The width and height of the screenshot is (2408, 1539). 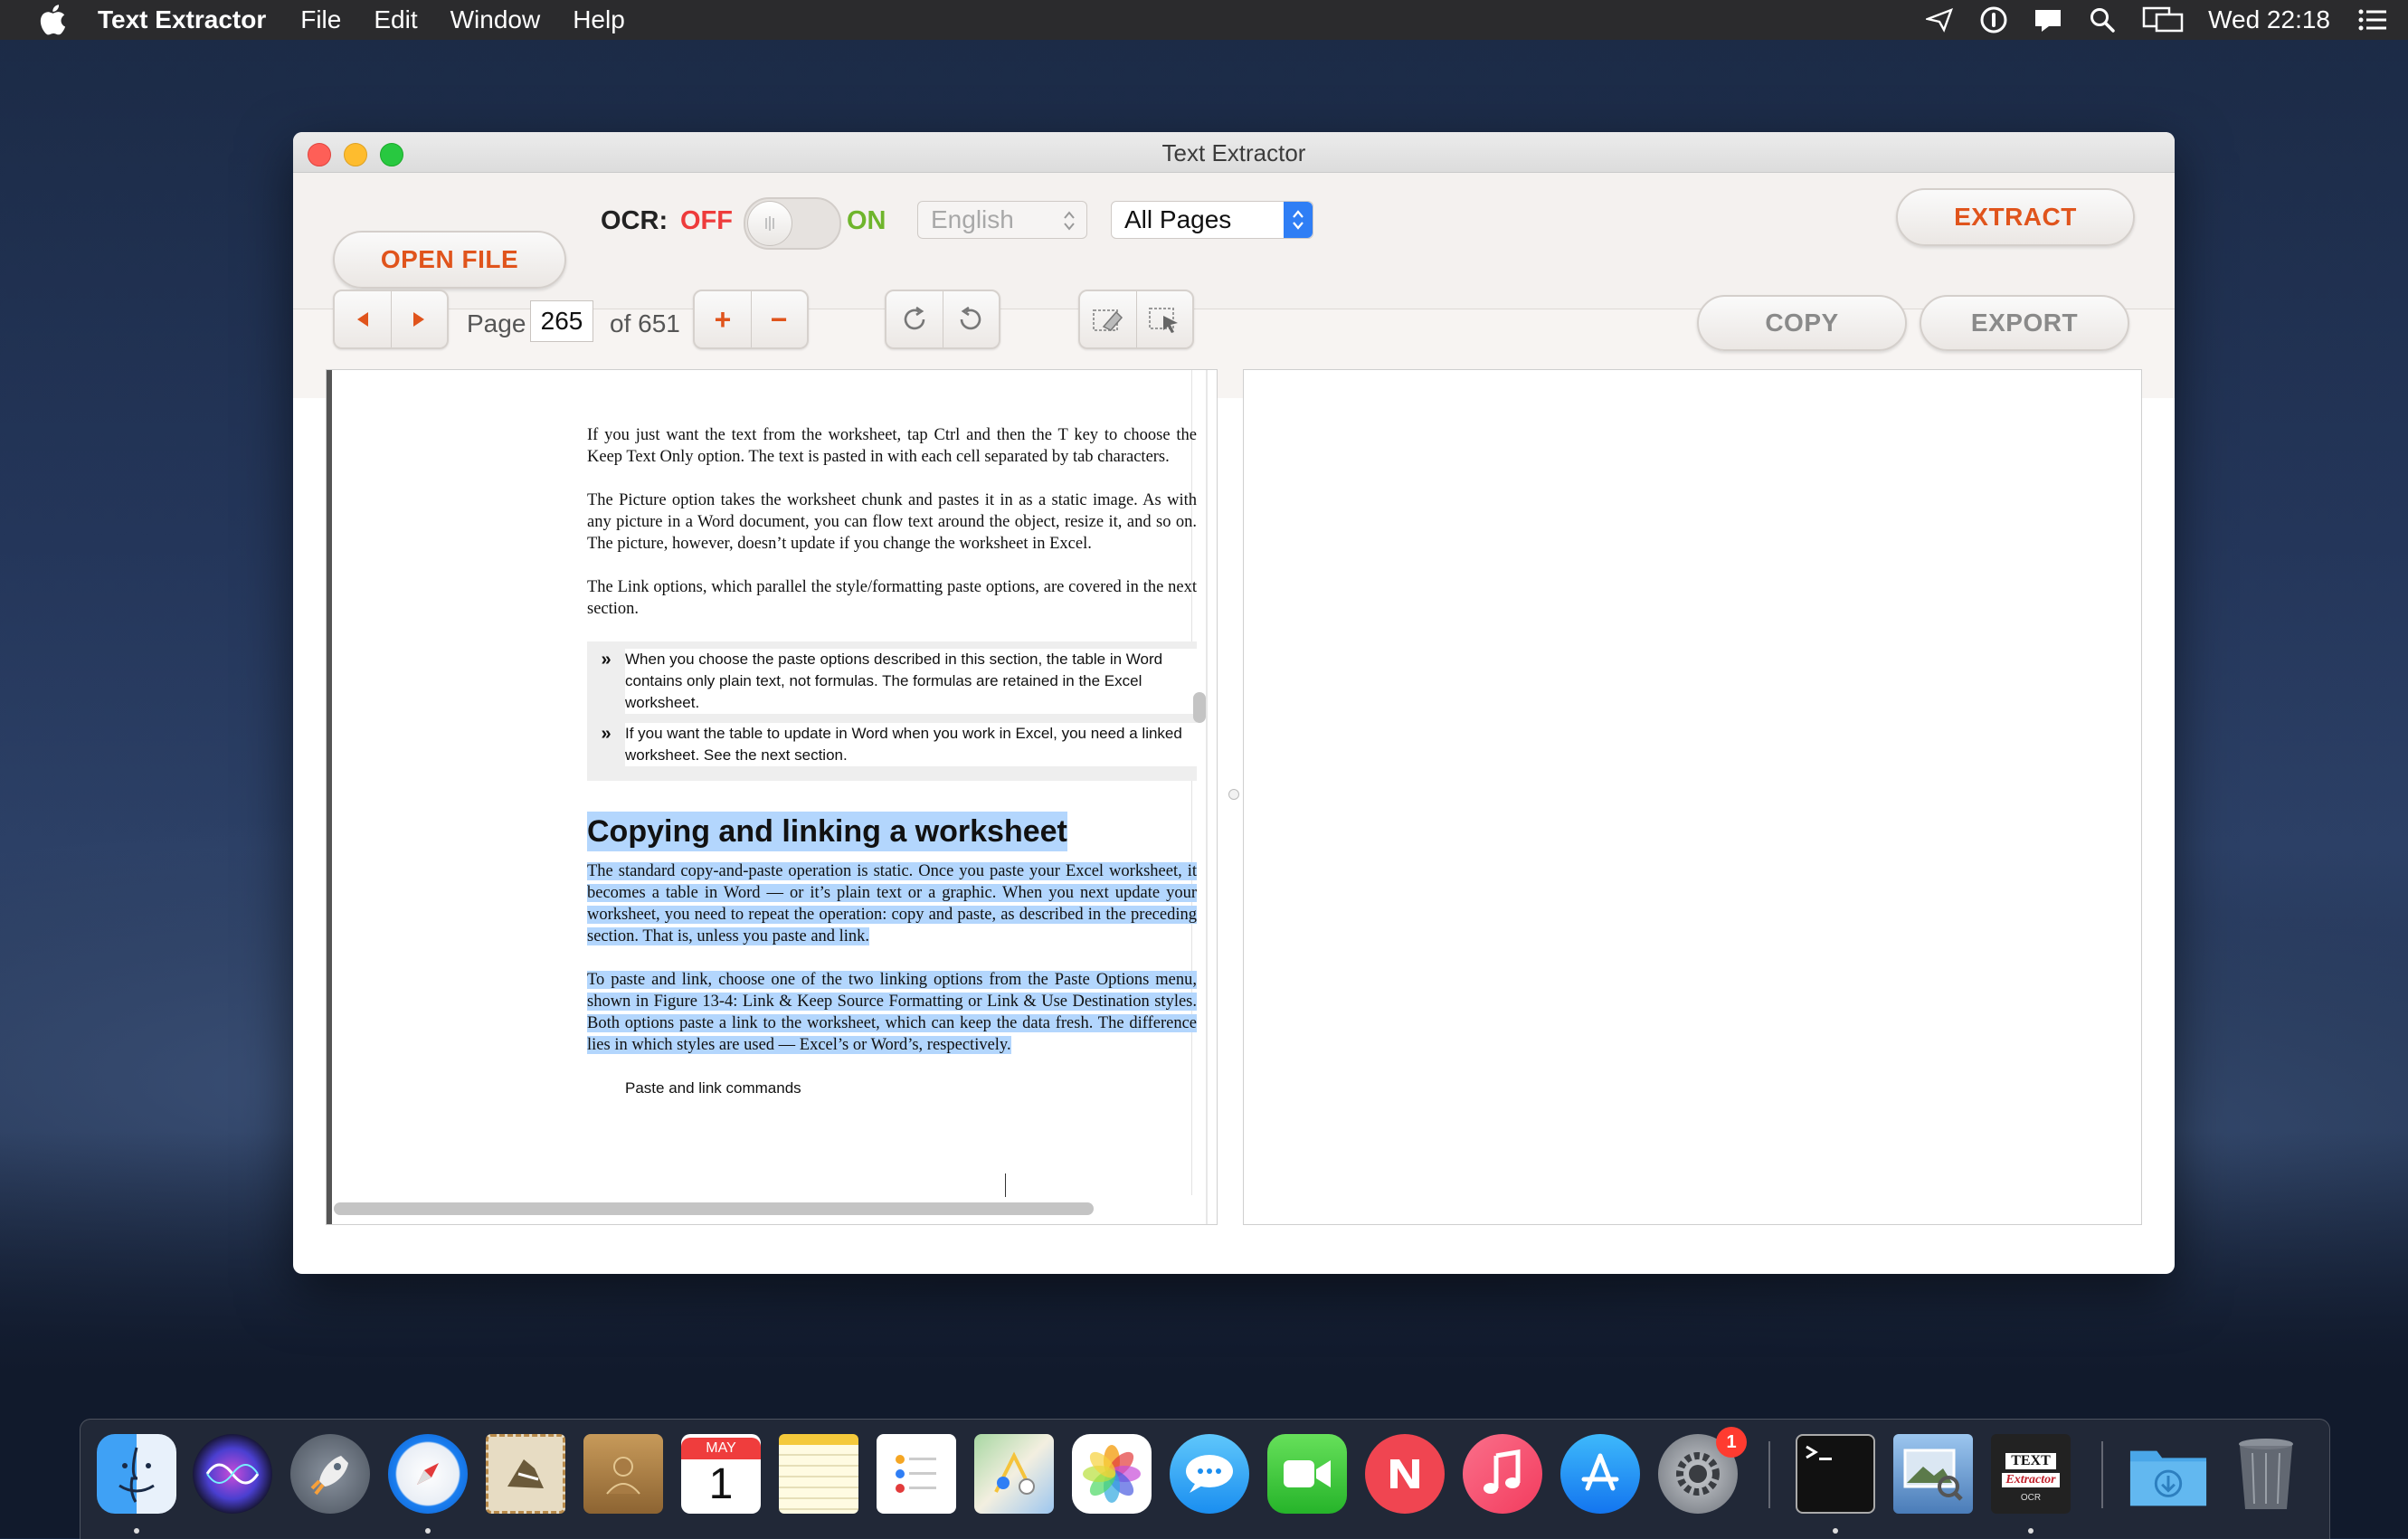 I want to click on photos-icon, so click(x=1112, y=1474).